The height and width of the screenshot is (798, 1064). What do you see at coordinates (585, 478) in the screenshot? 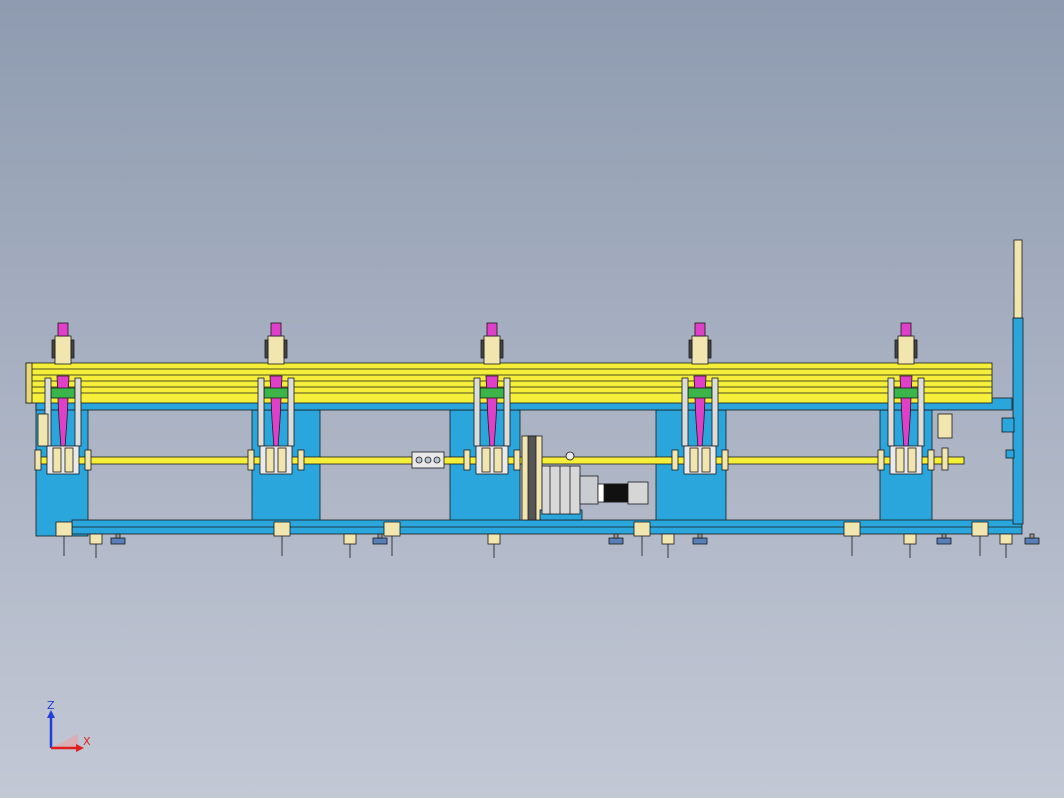
I see `gear-motor` at bounding box center [585, 478].